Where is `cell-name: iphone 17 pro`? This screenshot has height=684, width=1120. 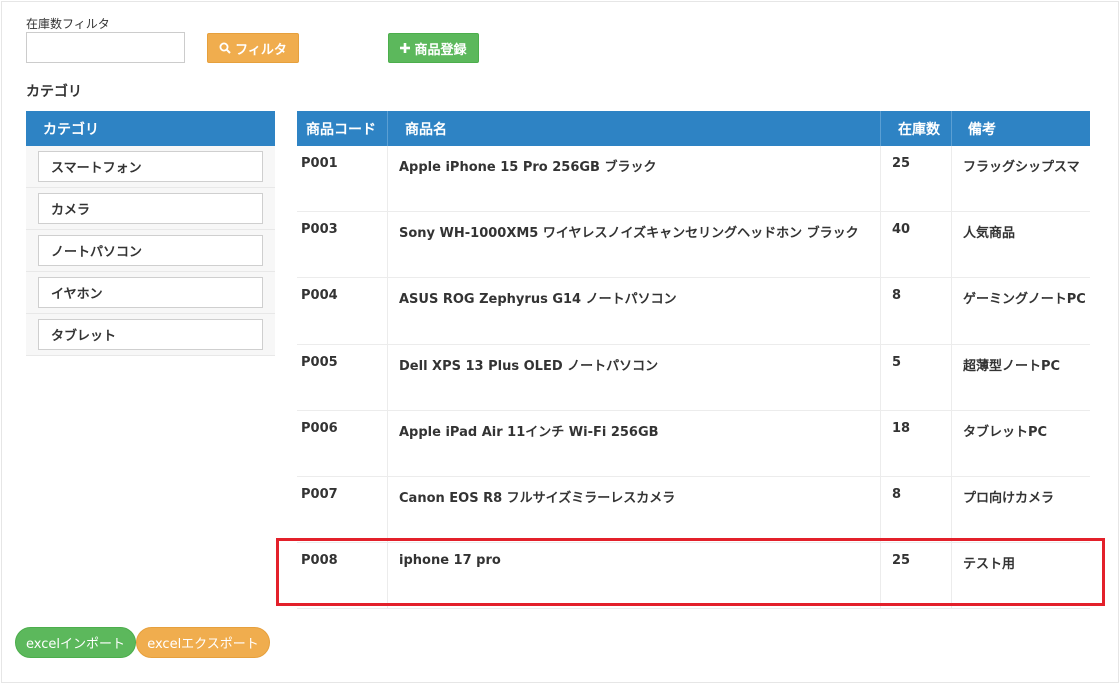
cell-name: iphone 17 pro is located at coordinates (634, 576).